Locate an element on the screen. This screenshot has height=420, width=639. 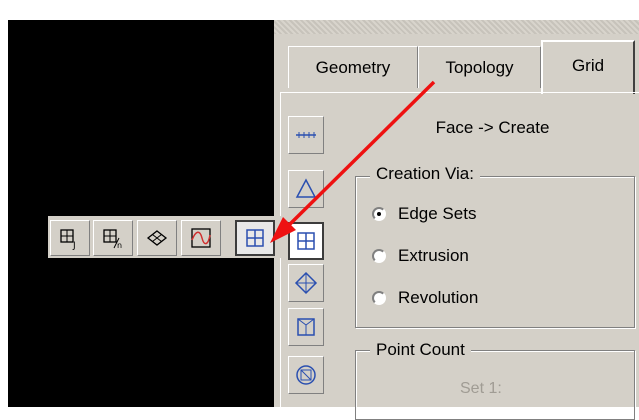
vertex-icon is located at coordinates (306, 135).